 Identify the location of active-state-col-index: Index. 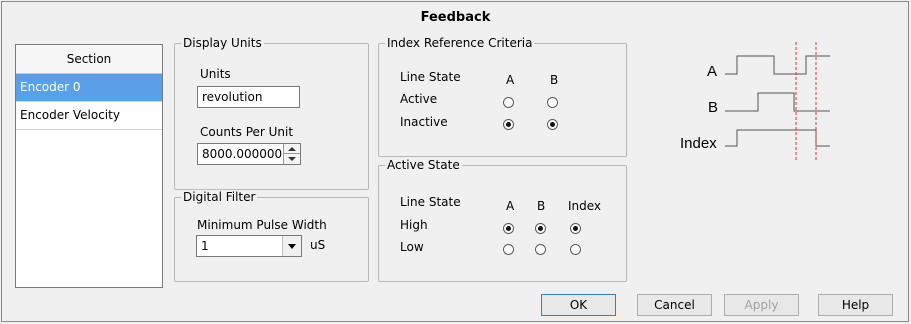
(585, 206).